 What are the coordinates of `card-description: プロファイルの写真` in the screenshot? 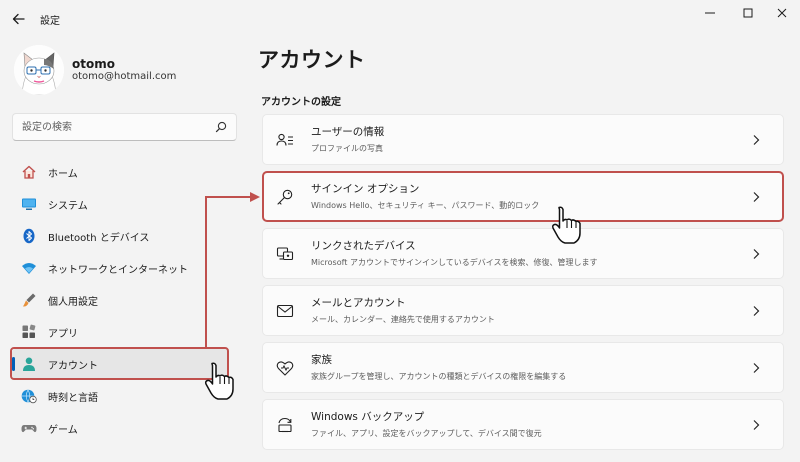 It's located at (347, 148).